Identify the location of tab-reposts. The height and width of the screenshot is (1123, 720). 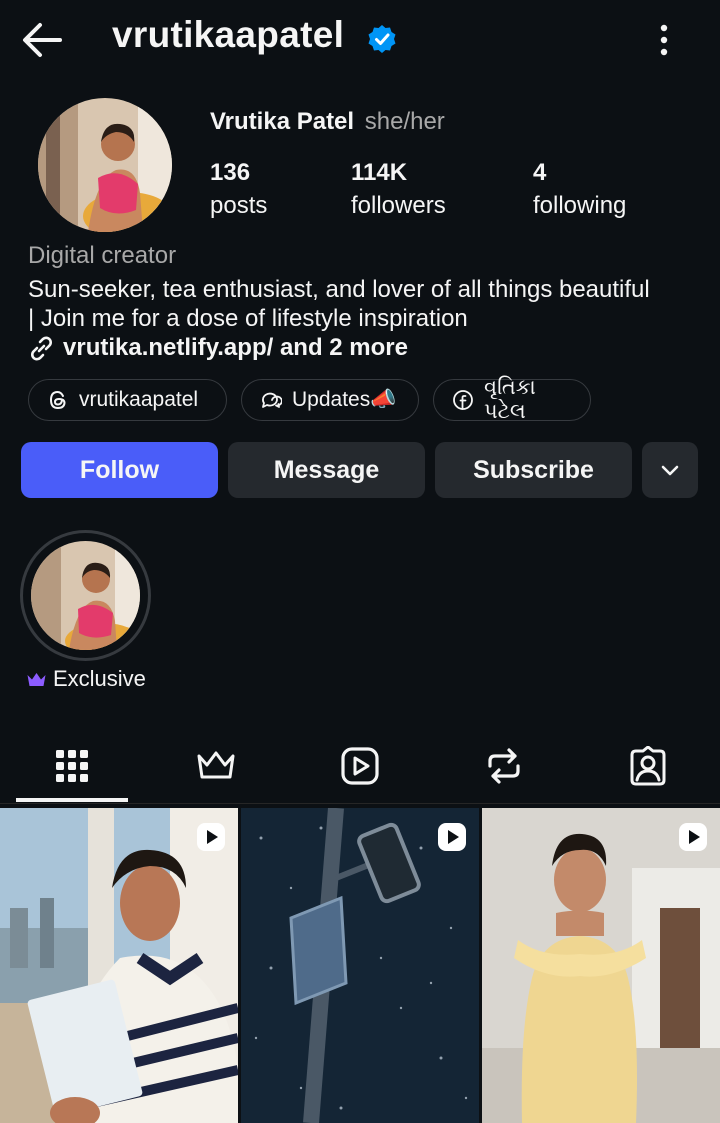
(504, 766).